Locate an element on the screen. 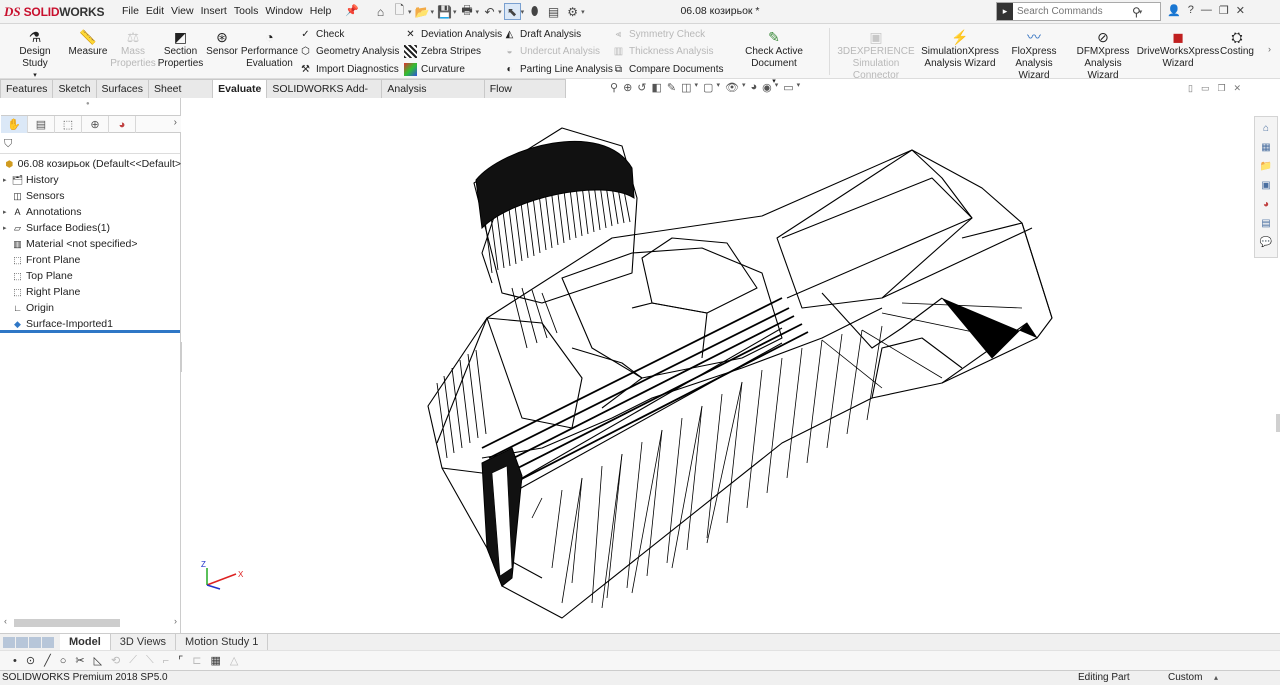 The width and height of the screenshot is (1280, 685). deviation-analysis-button: ✕ Deviation Analysis is located at coordinates (453, 34).